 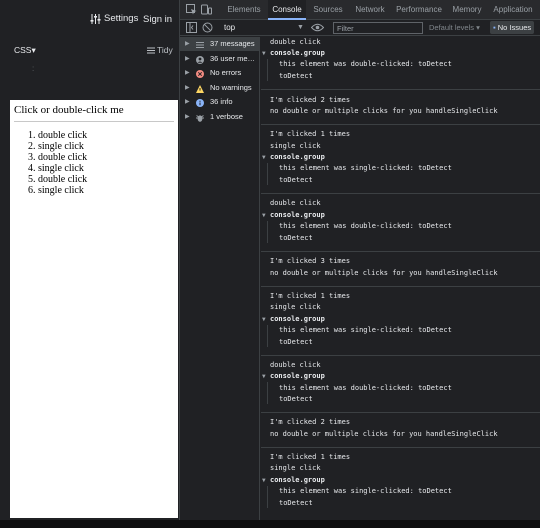 I want to click on inspect-icon, so click(x=191, y=9).